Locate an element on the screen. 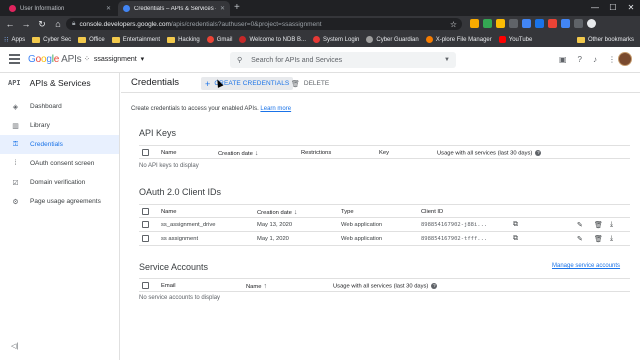 The image size is (640, 360). creation-date: May 1, 2020 is located at coordinates (273, 239).